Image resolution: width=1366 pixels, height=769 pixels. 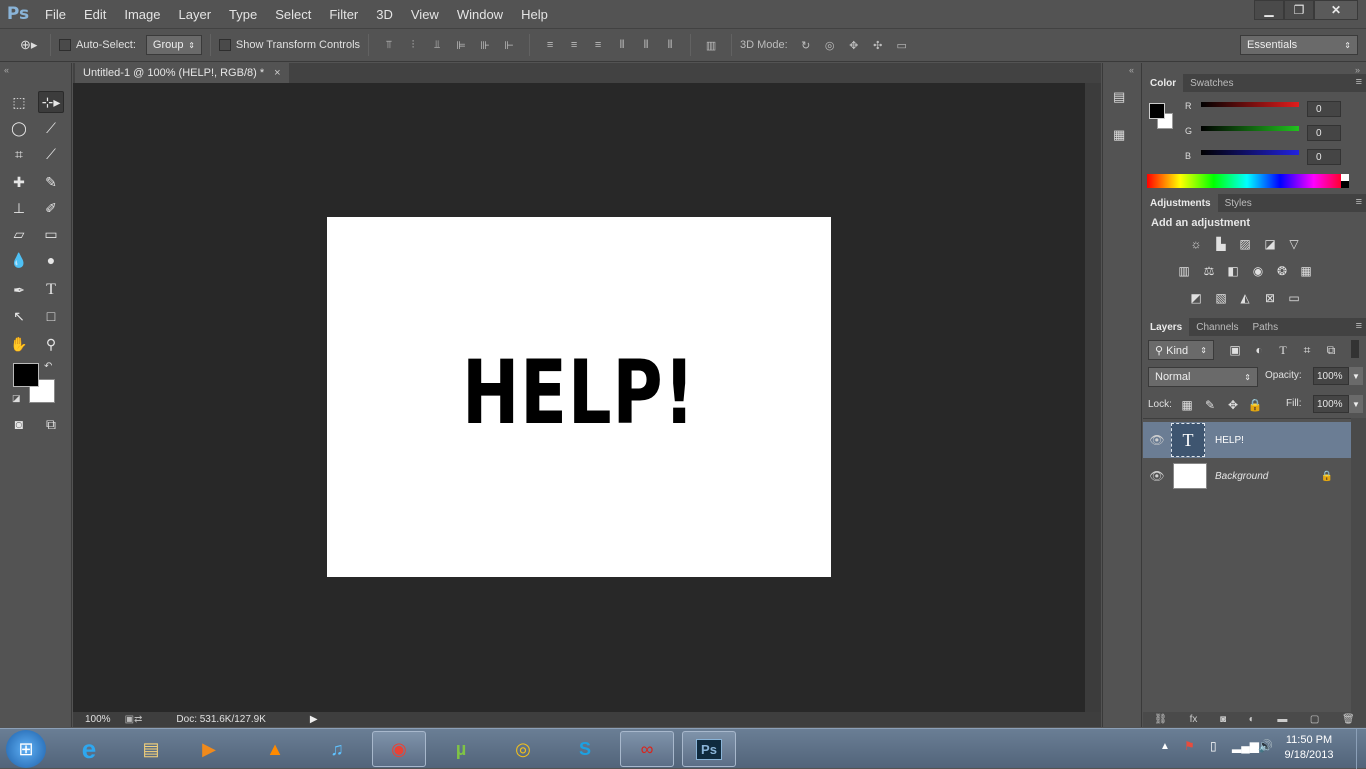 I want to click on history-brush-tool-icon: ✐, so click(x=51, y=208).